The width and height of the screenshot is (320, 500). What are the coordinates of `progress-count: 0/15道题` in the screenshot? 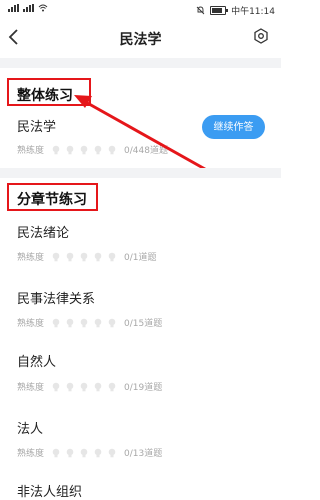 It's located at (143, 324).